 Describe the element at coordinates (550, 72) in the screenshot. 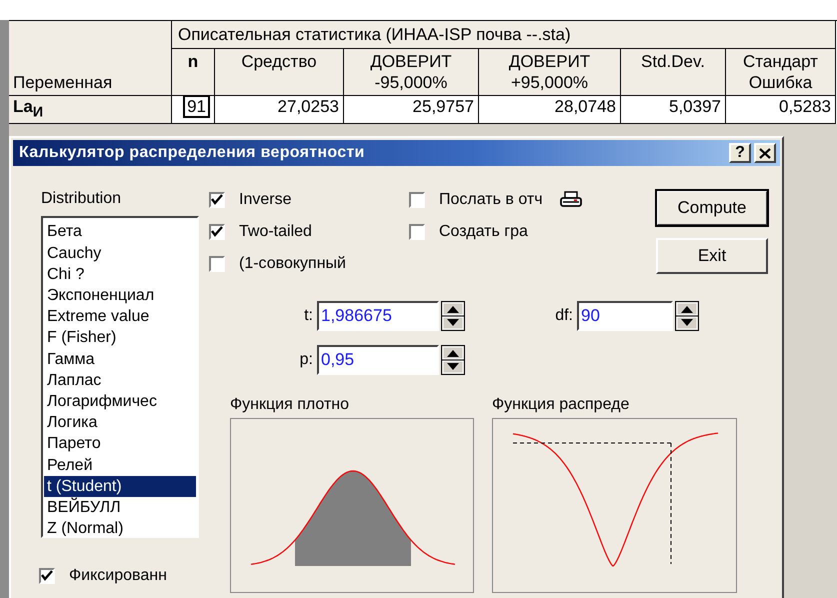

I see `column-header: ДОВЕРИТ +95,000%` at that location.